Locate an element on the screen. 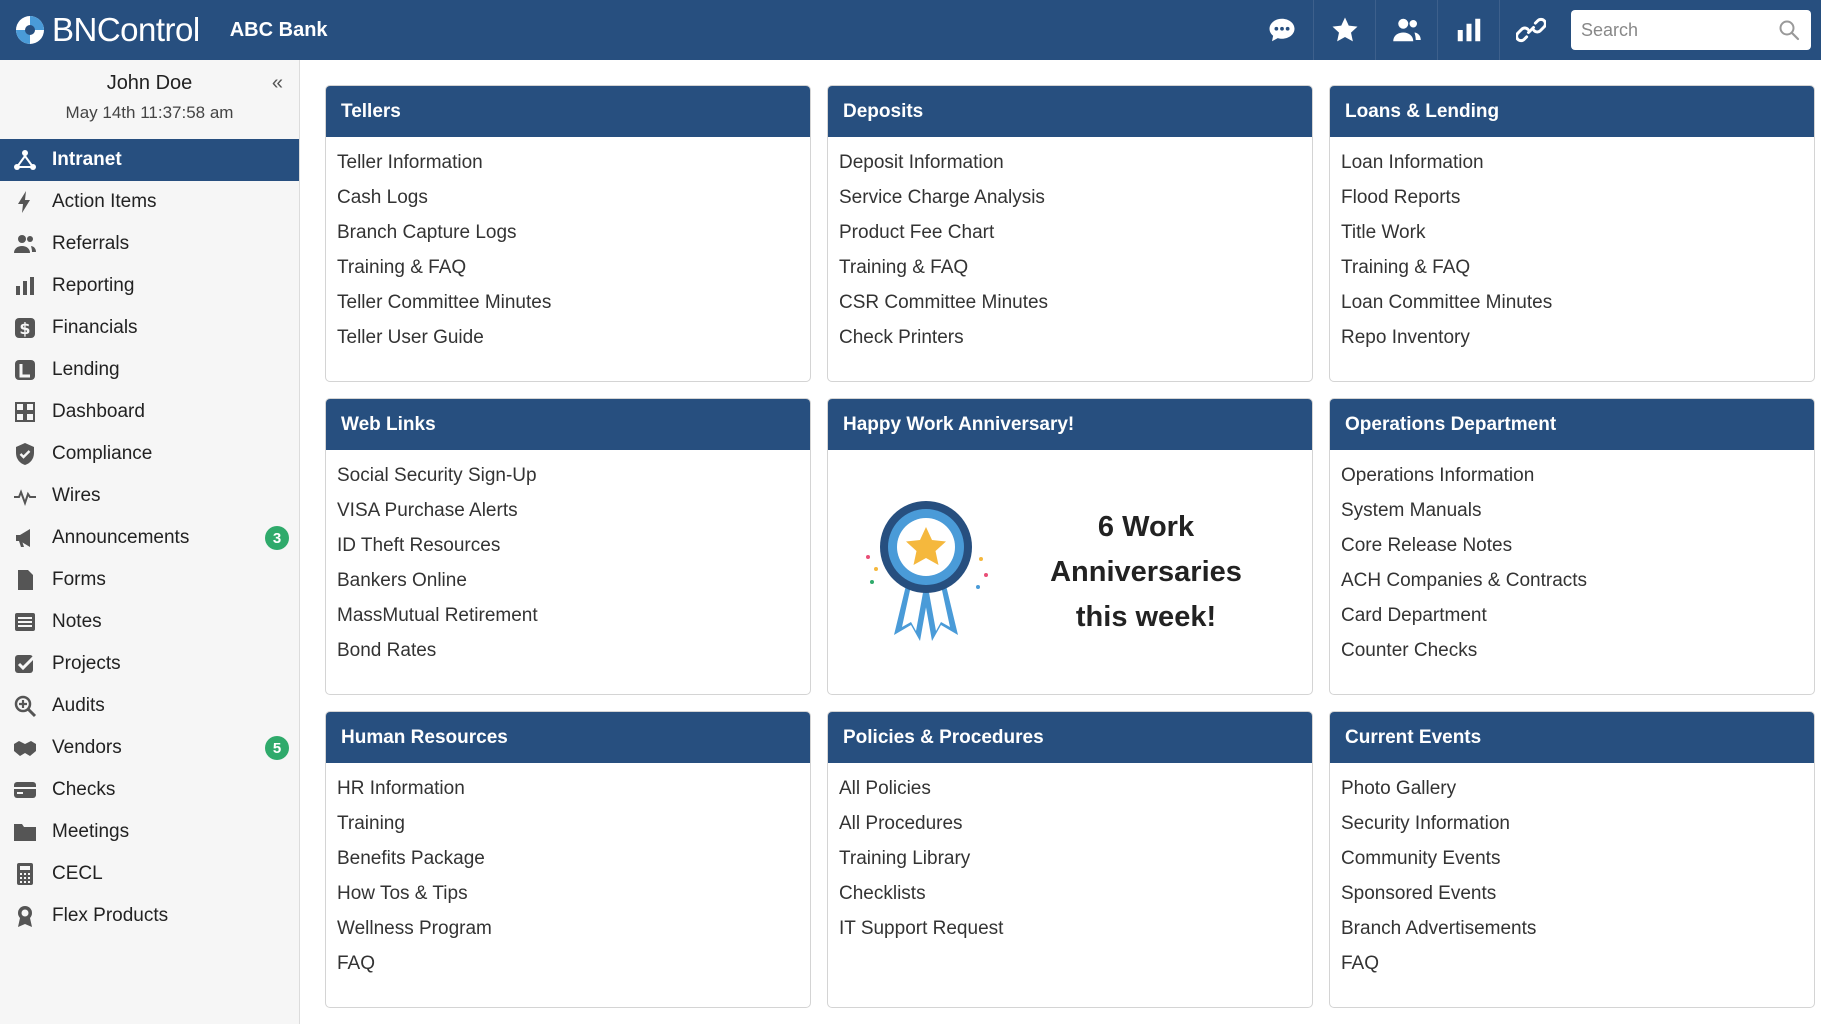 Image resolution: width=1821 pixels, height=1024 pixels. link-loan-information: Loan Information is located at coordinates (1572, 162).